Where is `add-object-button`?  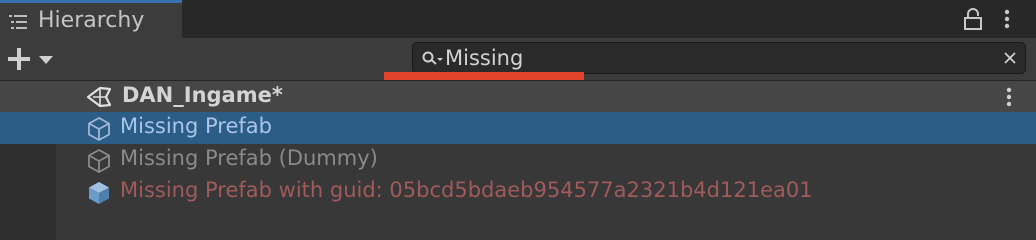
add-object-button is located at coordinates (32, 59).